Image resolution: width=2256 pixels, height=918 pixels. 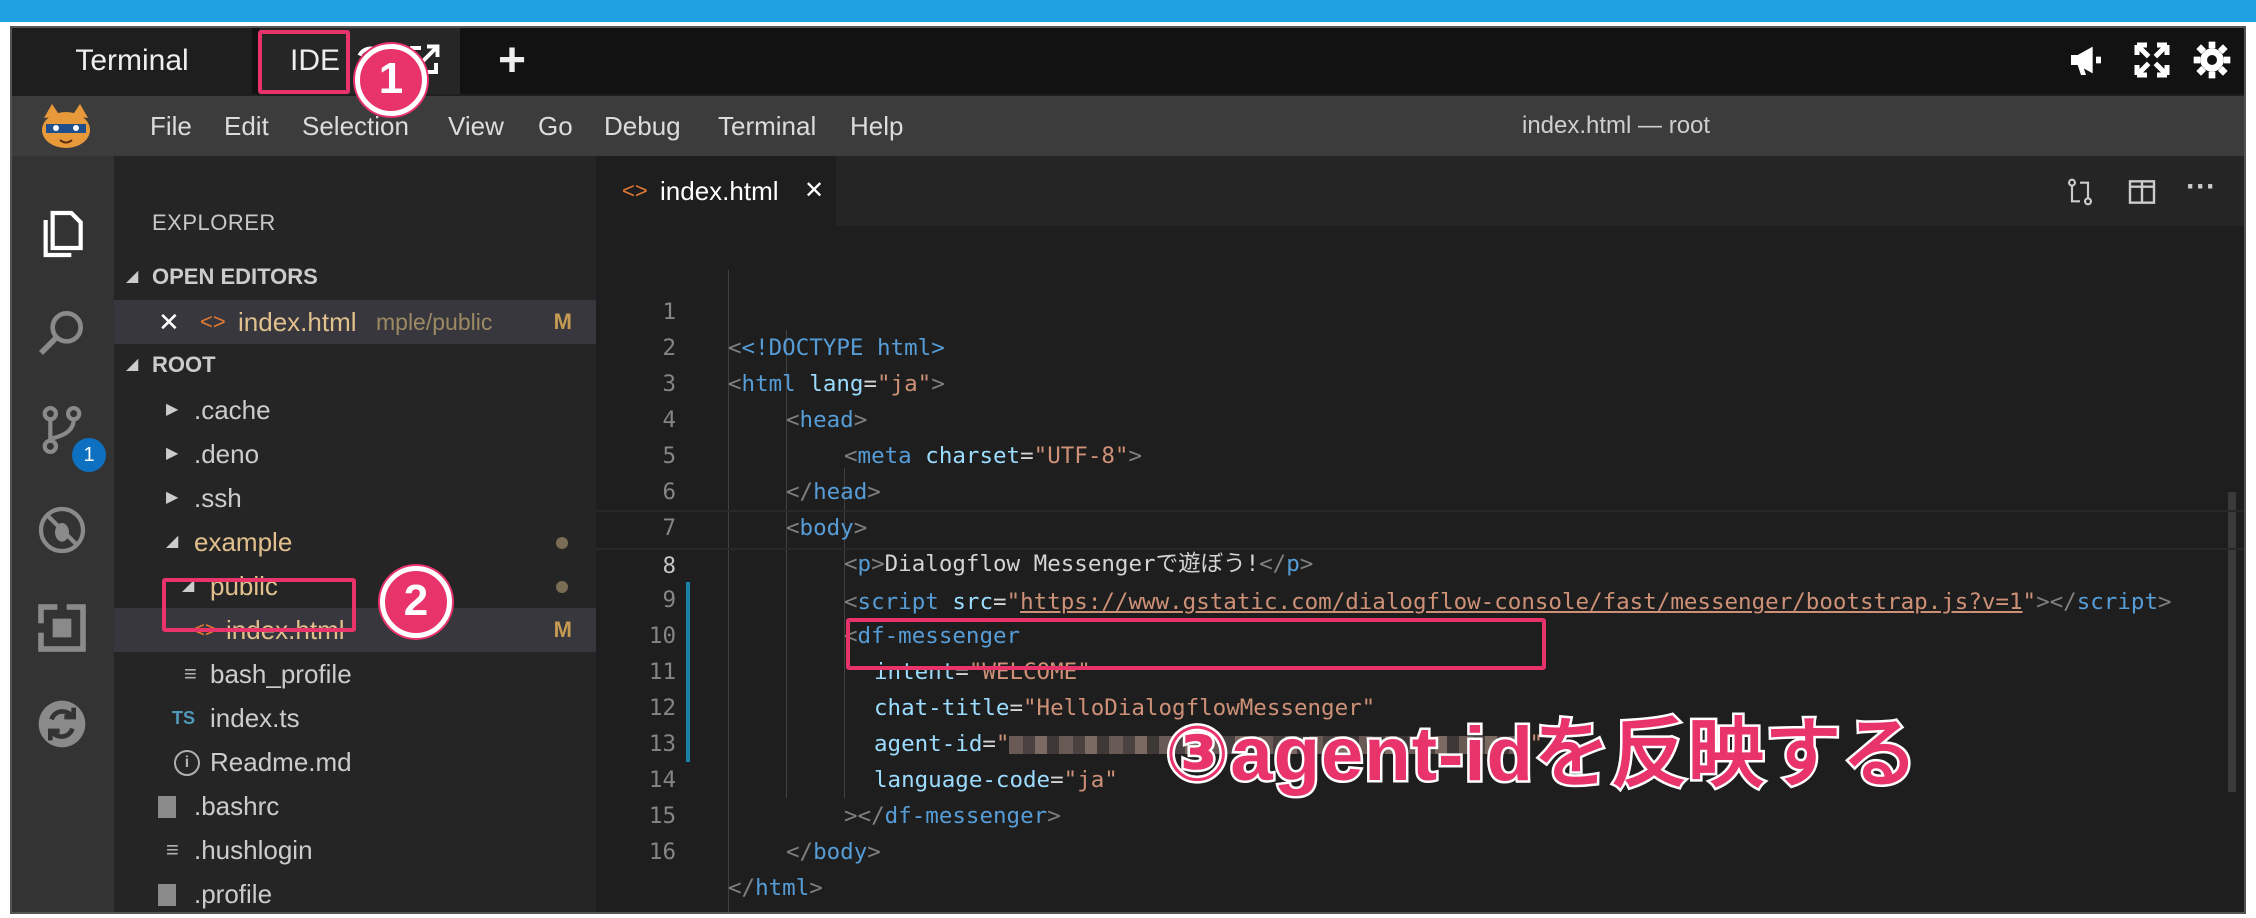 I want to click on code-line: 6 <body>, so click(x=1420, y=489).